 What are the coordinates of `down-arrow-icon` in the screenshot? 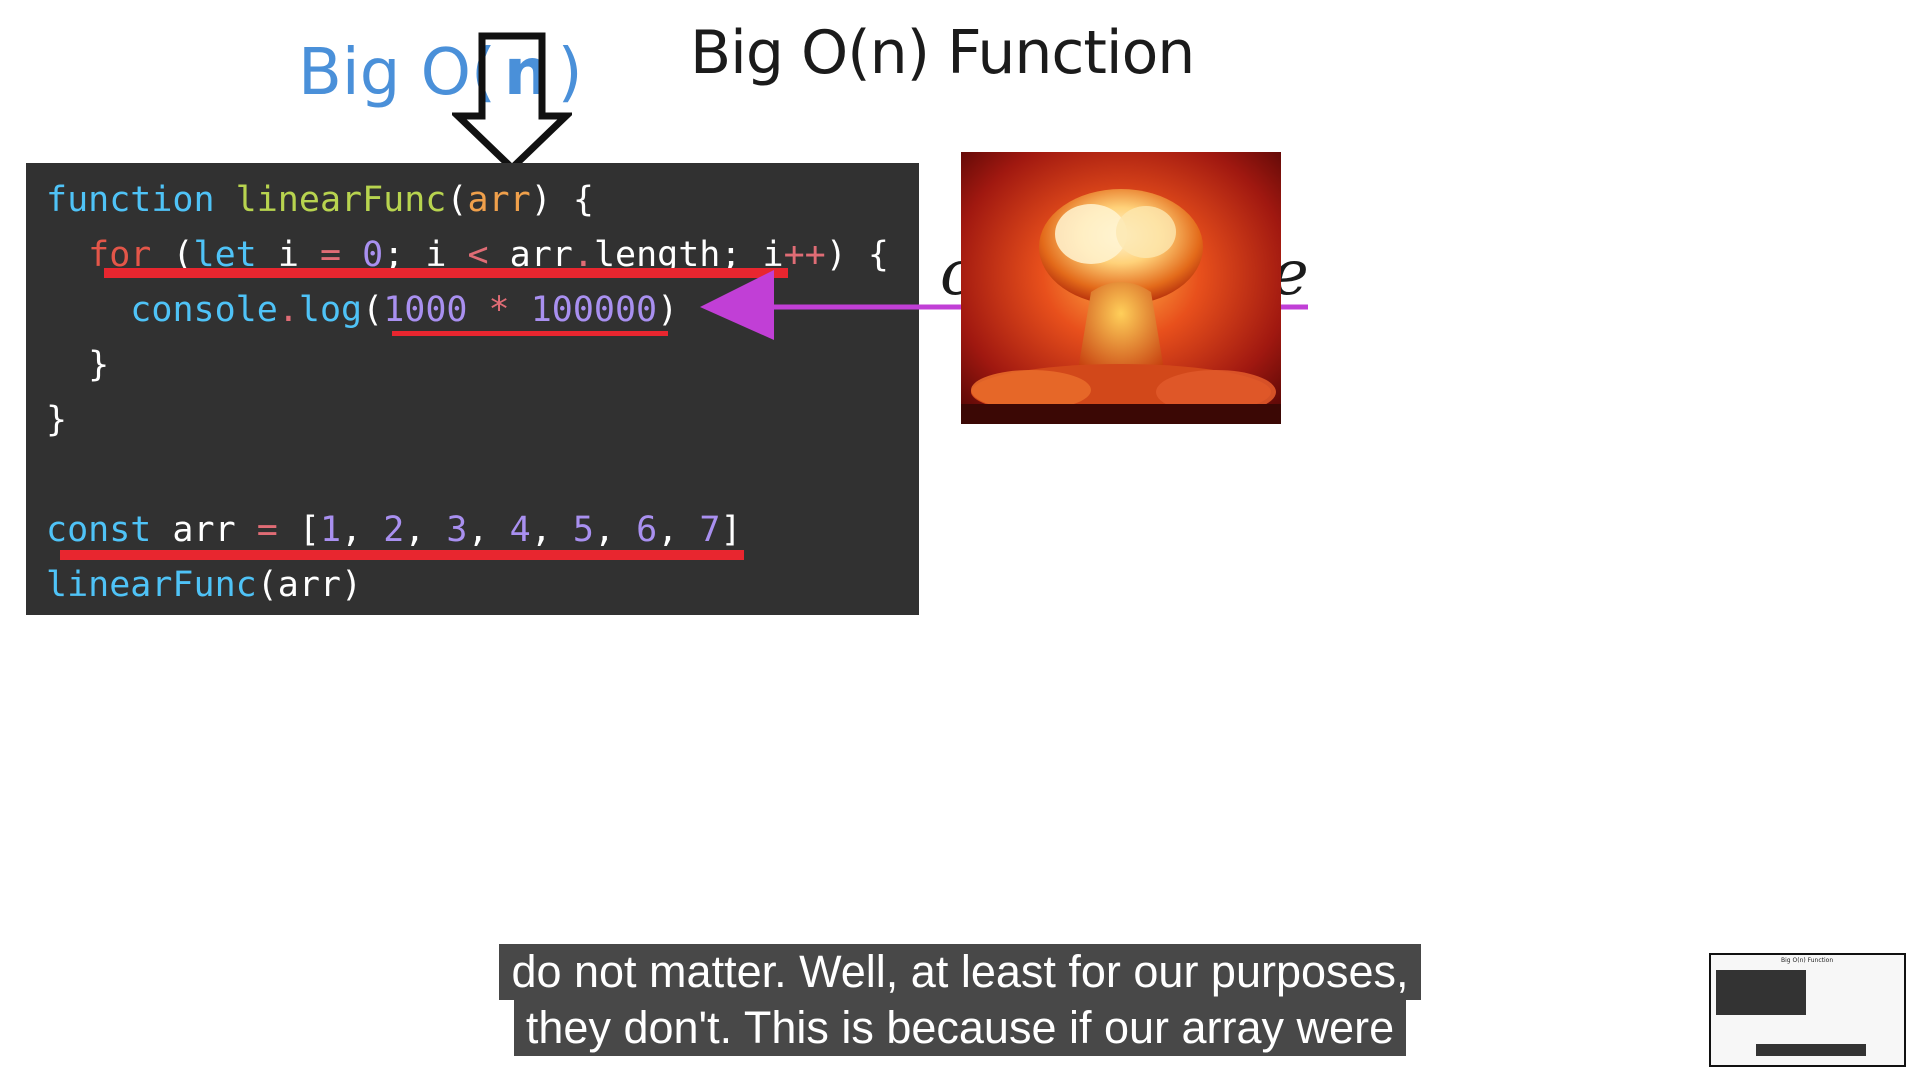 It's located at (512, 102).